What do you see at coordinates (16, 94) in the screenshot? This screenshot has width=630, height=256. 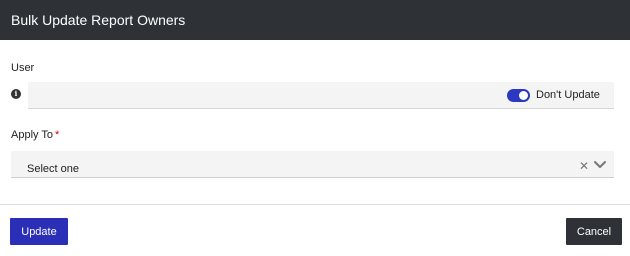 I see `info-icon: i` at bounding box center [16, 94].